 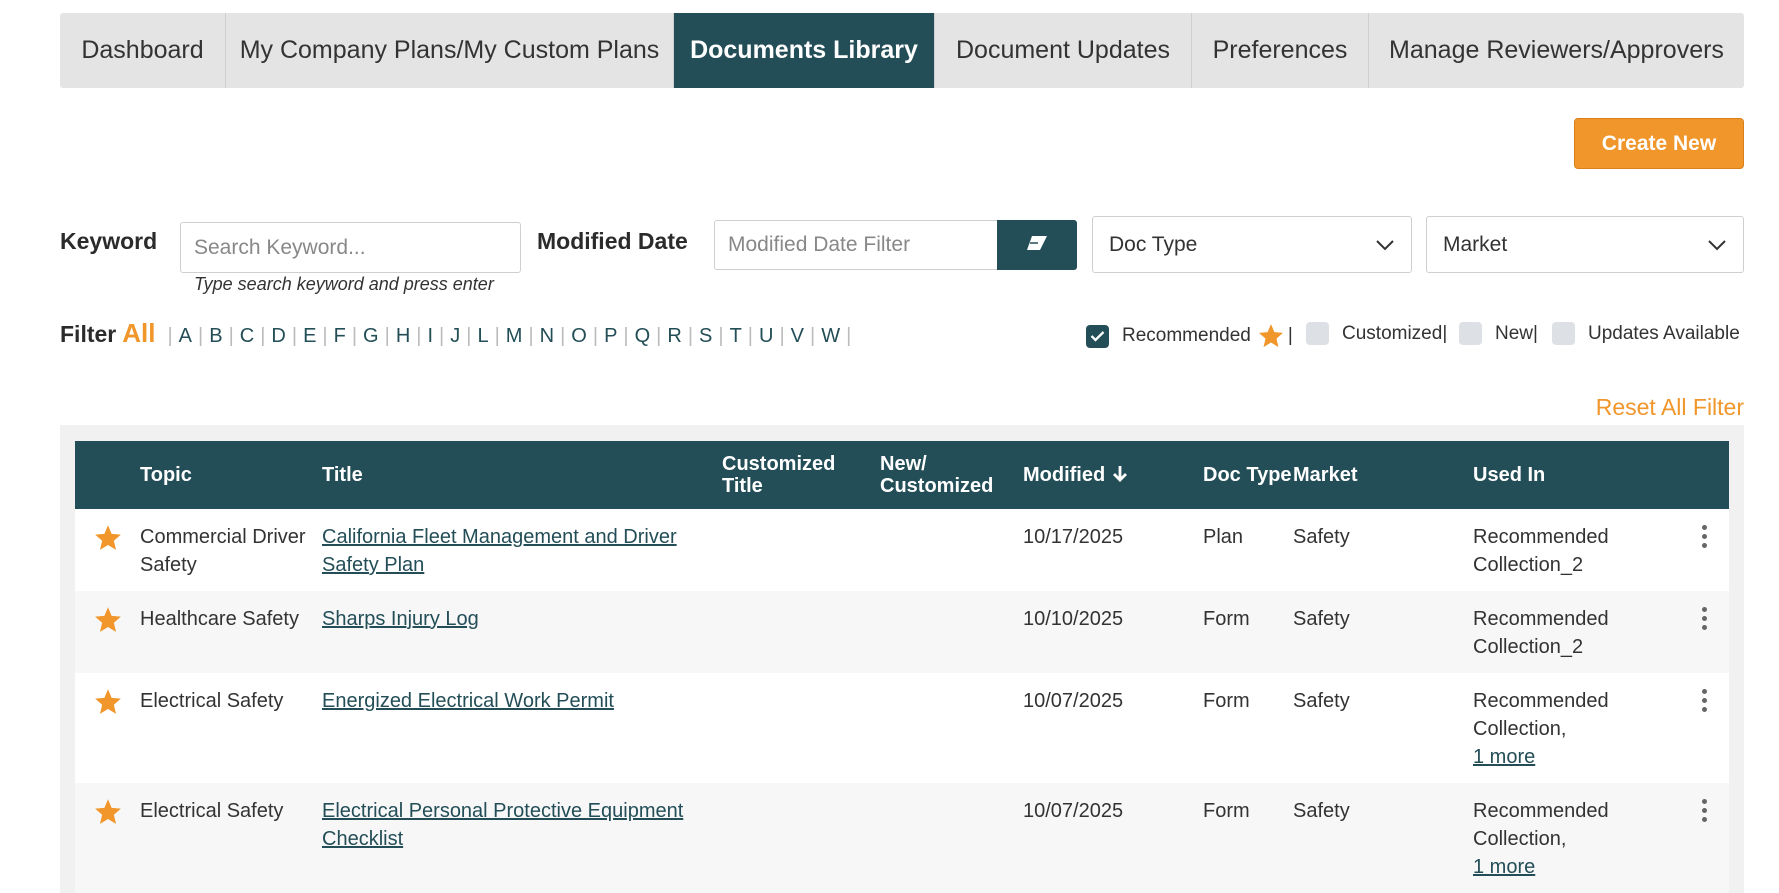 I want to click on filter-letter: D, so click(x=278, y=336).